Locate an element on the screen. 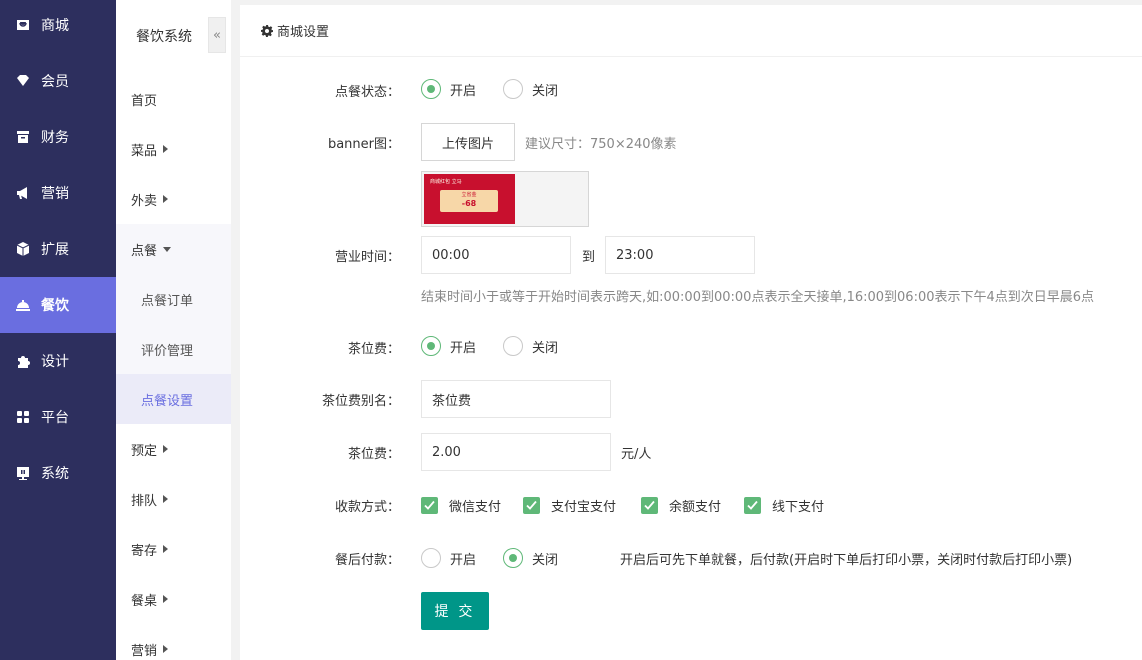 The image size is (1142, 660). sidebar-item-label: 会员 is located at coordinates (55, 82).